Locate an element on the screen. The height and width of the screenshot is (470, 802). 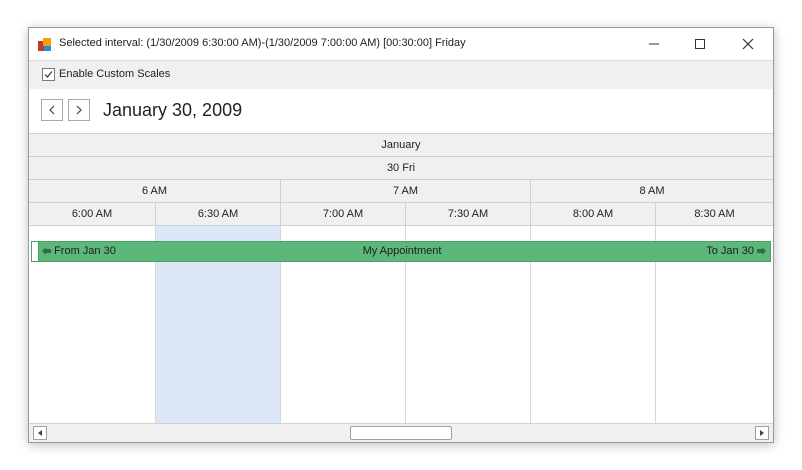
appointment-to-indicator: To Jan 30 is located at coordinates (736, 251).